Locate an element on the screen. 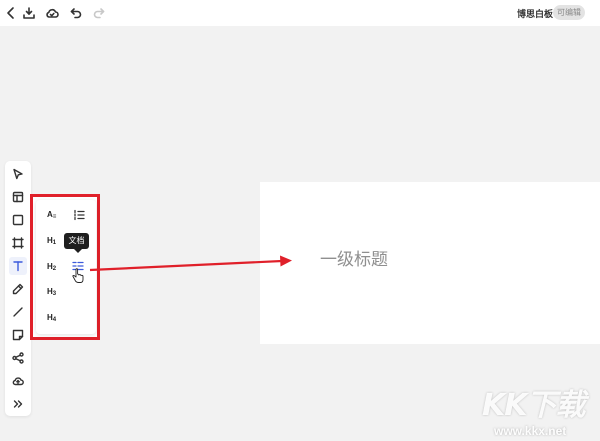 This screenshot has width=600, height=441. text-options-highlight is located at coordinates (65, 267).